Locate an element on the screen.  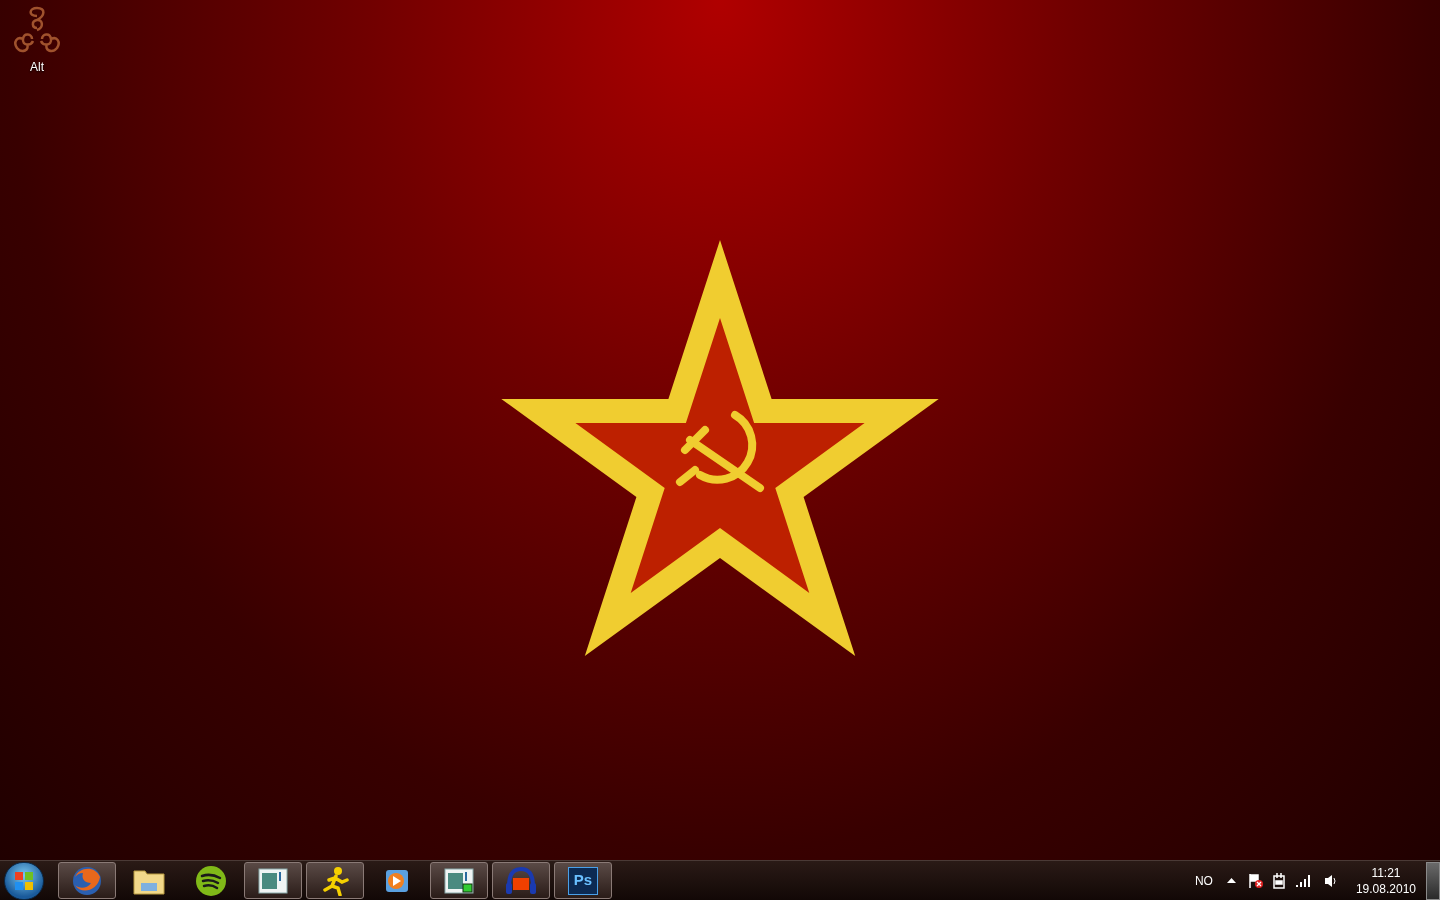
start-button is located at coordinates (24, 880).